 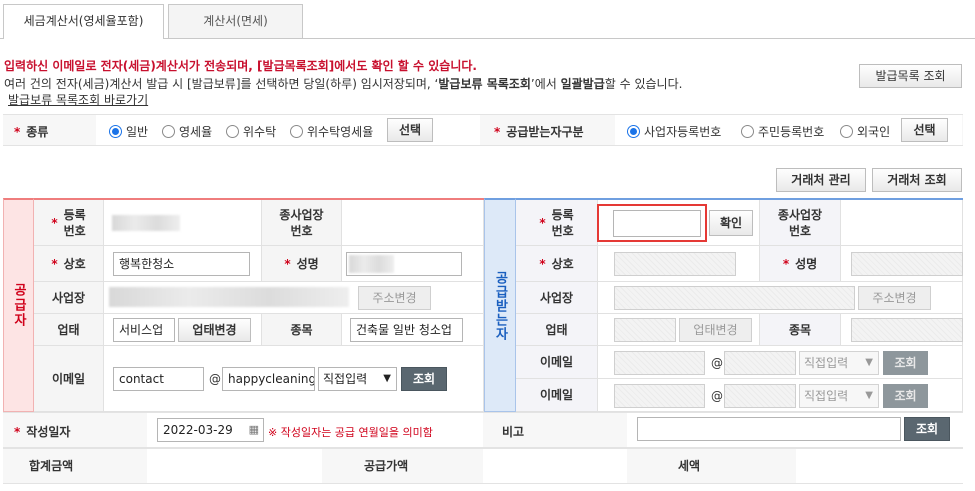 I want to click on receiver-email2-label: 이메일, so click(x=557, y=395).